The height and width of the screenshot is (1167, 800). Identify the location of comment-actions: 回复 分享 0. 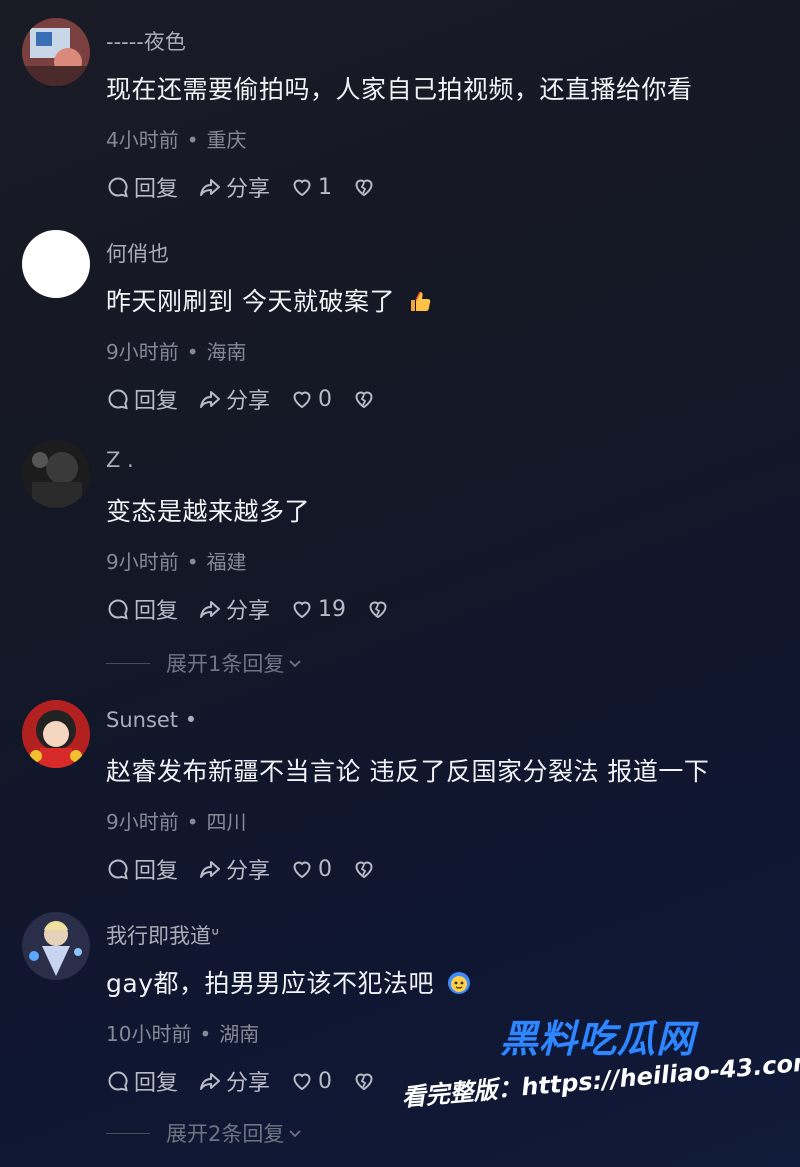
(251, 399).